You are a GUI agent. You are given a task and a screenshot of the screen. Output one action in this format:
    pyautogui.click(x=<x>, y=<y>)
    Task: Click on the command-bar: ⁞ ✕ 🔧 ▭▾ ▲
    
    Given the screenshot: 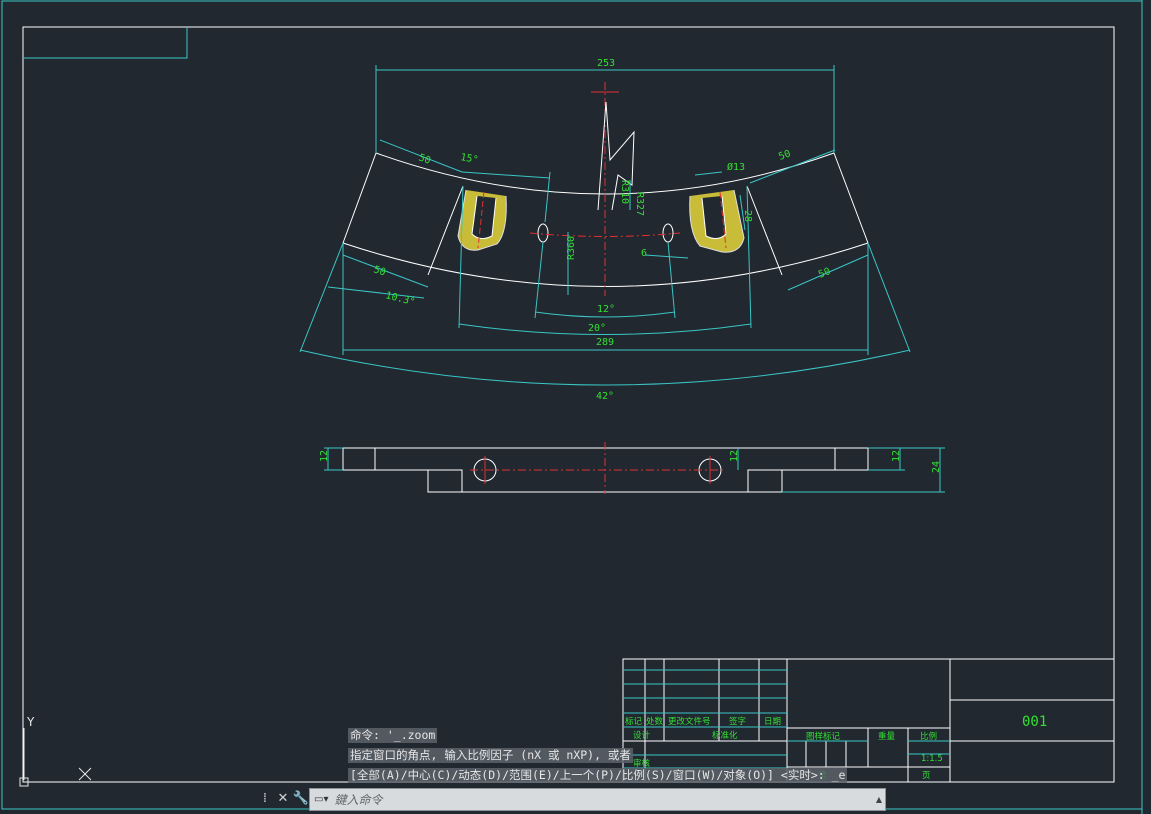 What is the action you would take?
    pyautogui.click(x=571, y=799)
    